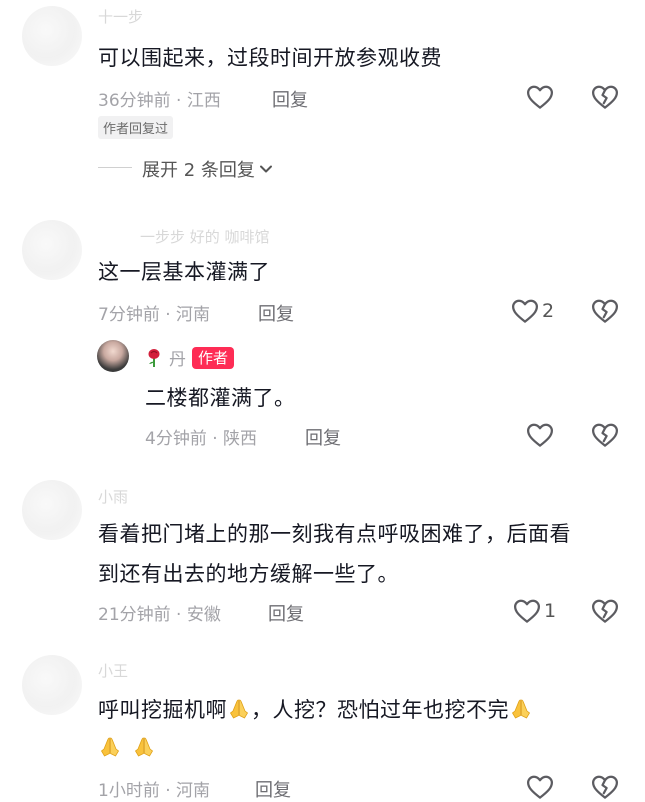  I want to click on reply-time-location: 4分钟前 · 陕西, so click(201, 439).